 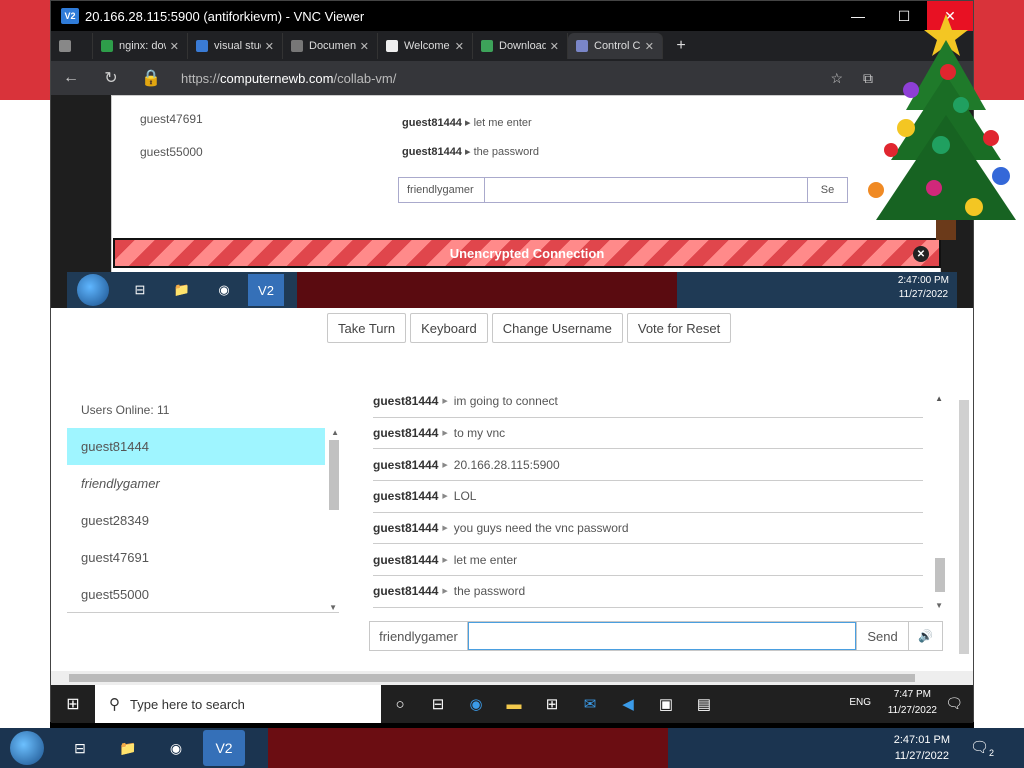 What do you see at coordinates (662, 636) in the screenshot?
I see `chat-input` at bounding box center [662, 636].